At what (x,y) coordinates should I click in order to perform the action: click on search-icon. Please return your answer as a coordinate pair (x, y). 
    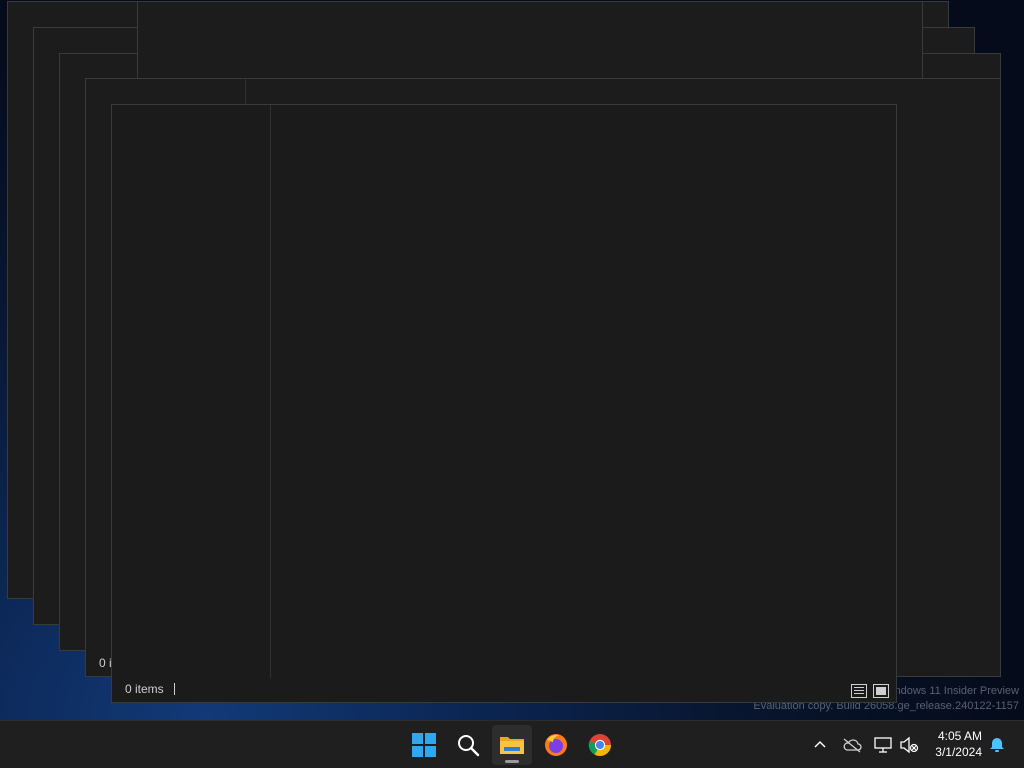
    Looking at the image, I should click on (469, 746).